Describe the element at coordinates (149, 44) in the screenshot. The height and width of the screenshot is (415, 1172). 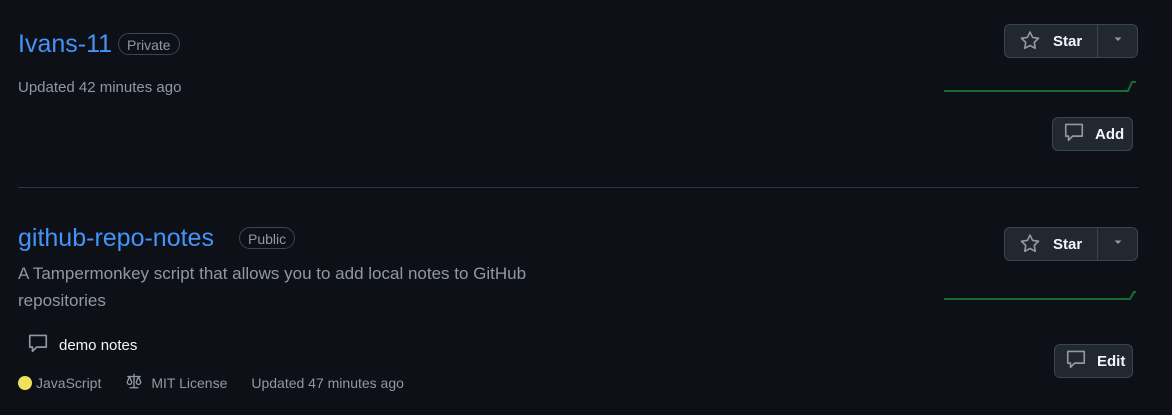
I see `visibility-badge: Private` at that location.